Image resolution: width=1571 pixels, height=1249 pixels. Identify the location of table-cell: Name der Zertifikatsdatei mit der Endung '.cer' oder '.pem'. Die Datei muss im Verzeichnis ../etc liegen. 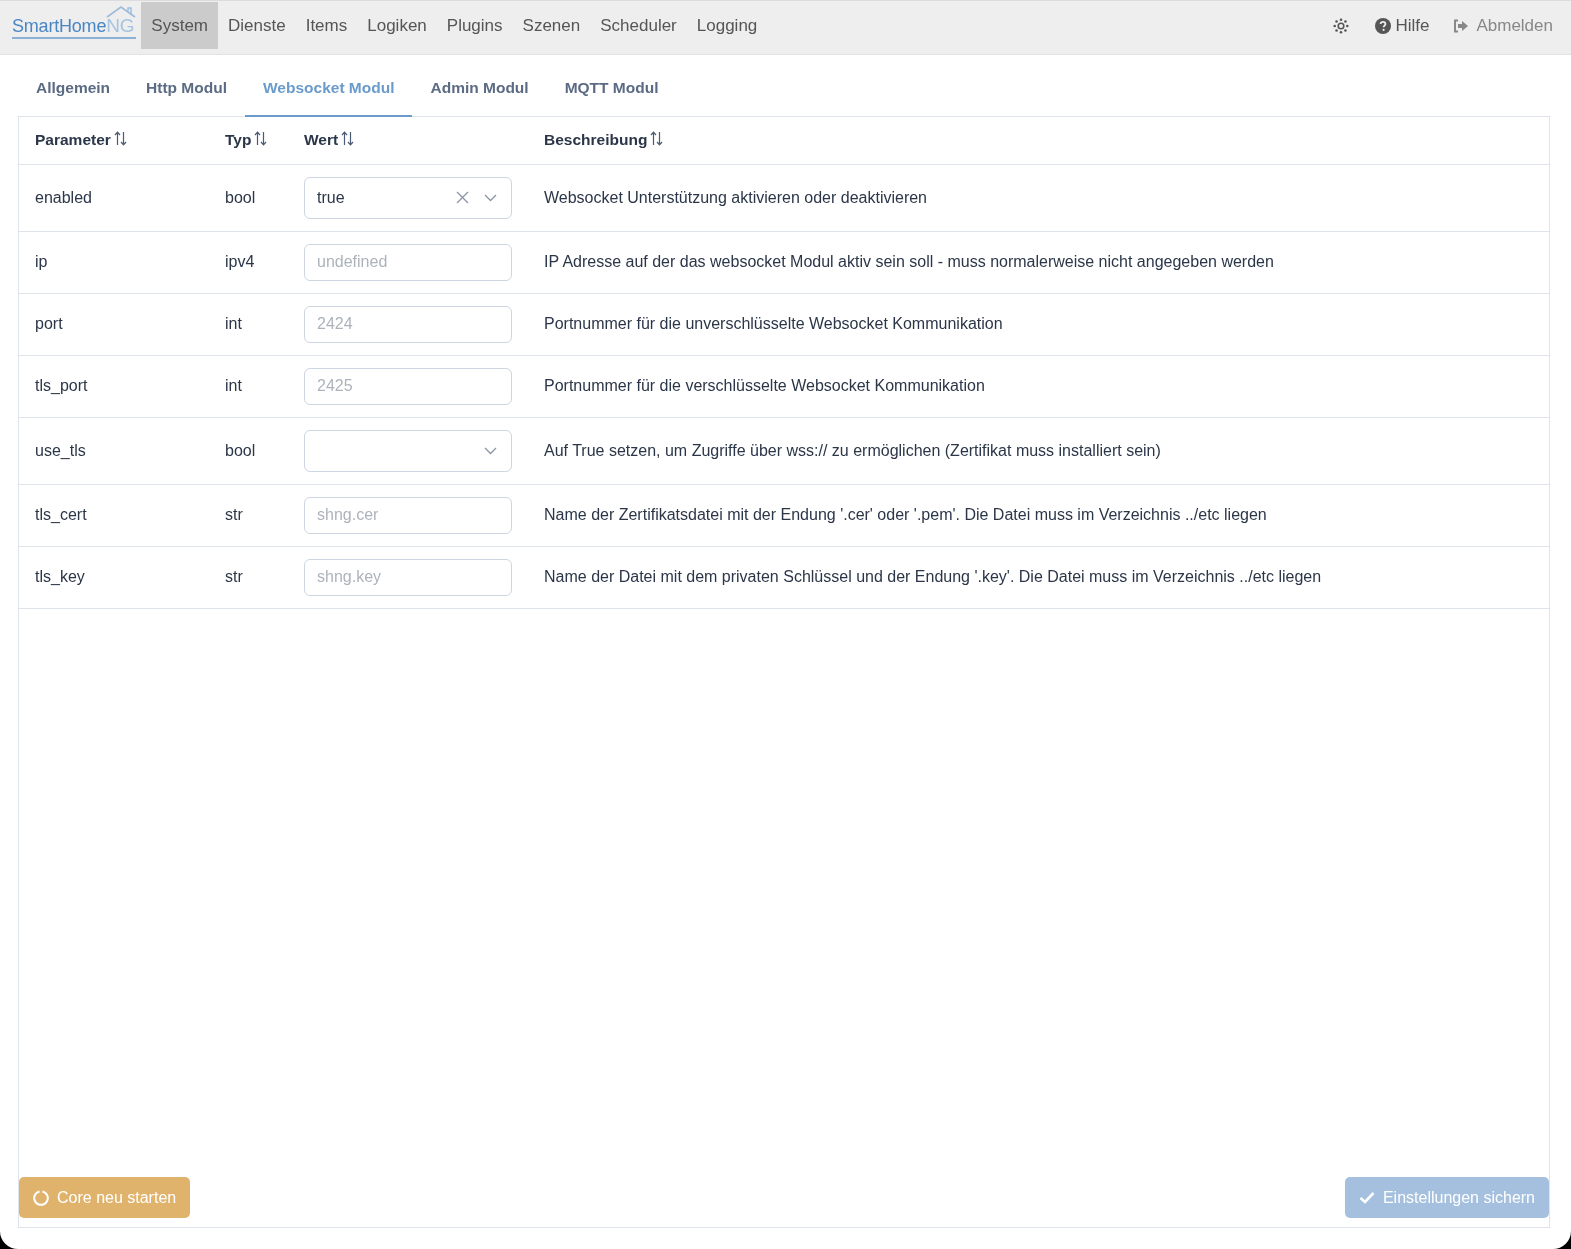
(1038, 515).